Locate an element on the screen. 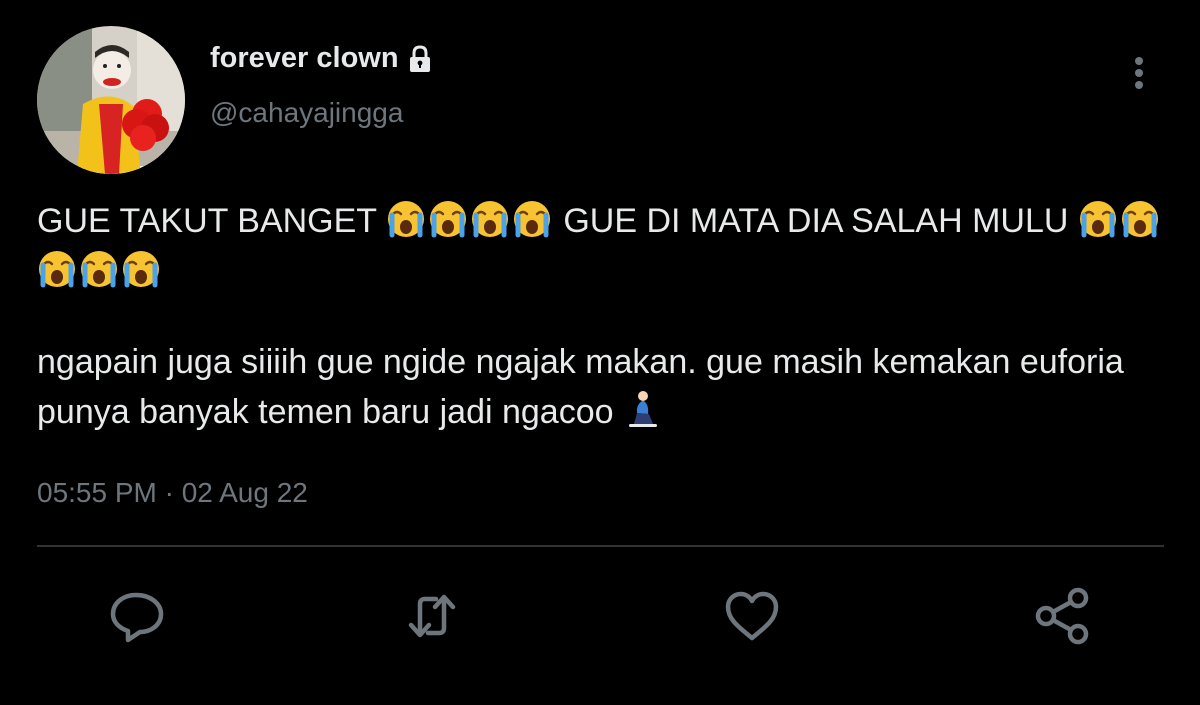  display-name: forever clown is located at coordinates (322, 58).